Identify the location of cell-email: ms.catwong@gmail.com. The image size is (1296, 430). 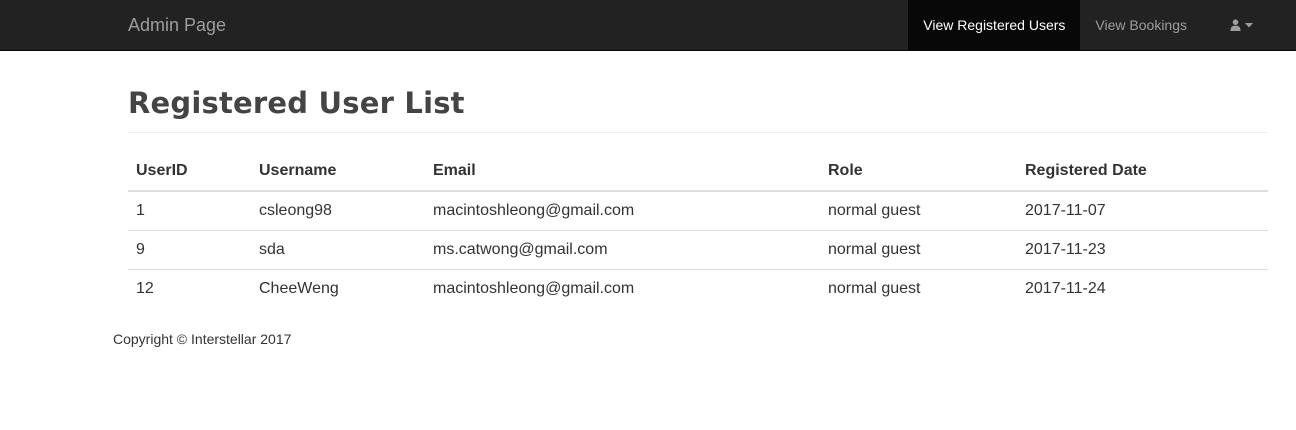
(622, 249).